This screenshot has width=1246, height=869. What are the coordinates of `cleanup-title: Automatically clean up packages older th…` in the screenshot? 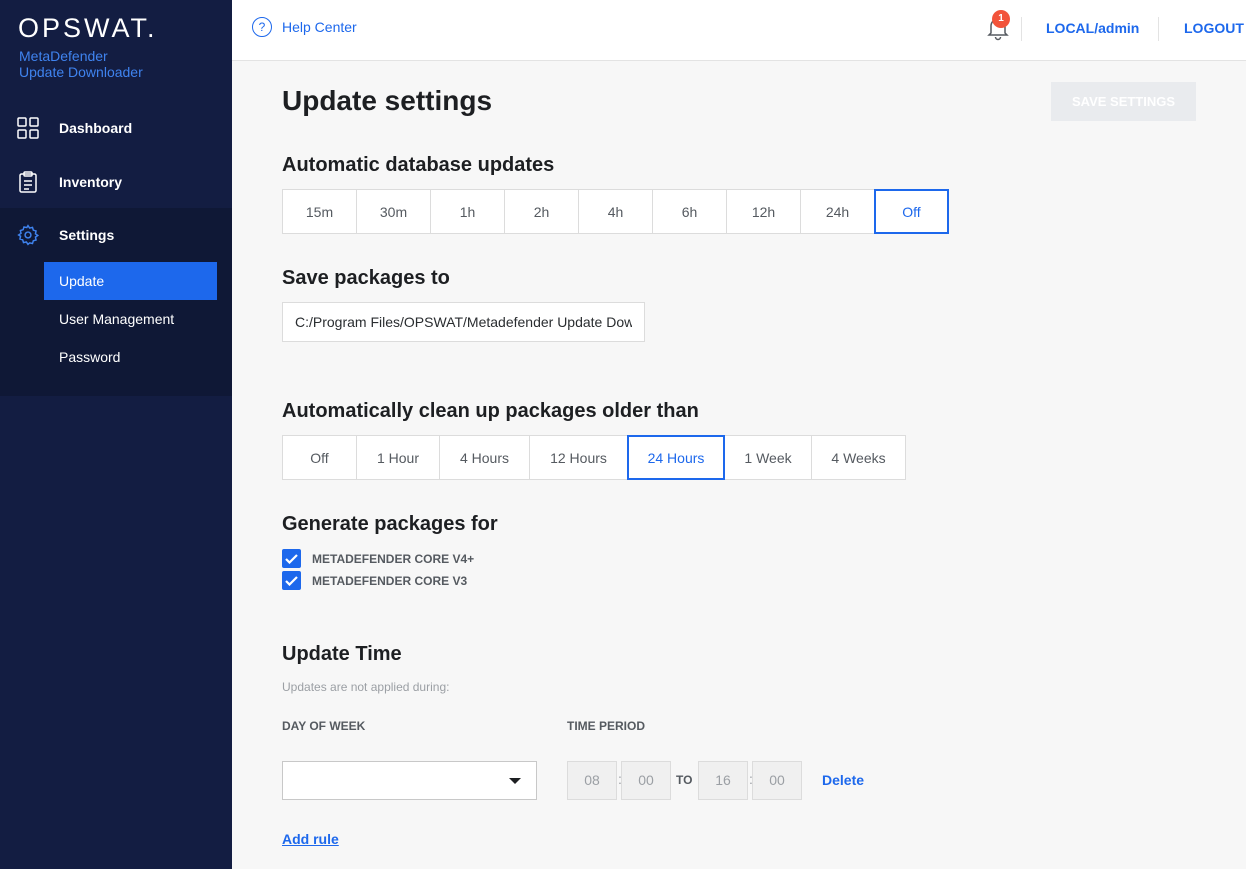 It's located at (490, 411).